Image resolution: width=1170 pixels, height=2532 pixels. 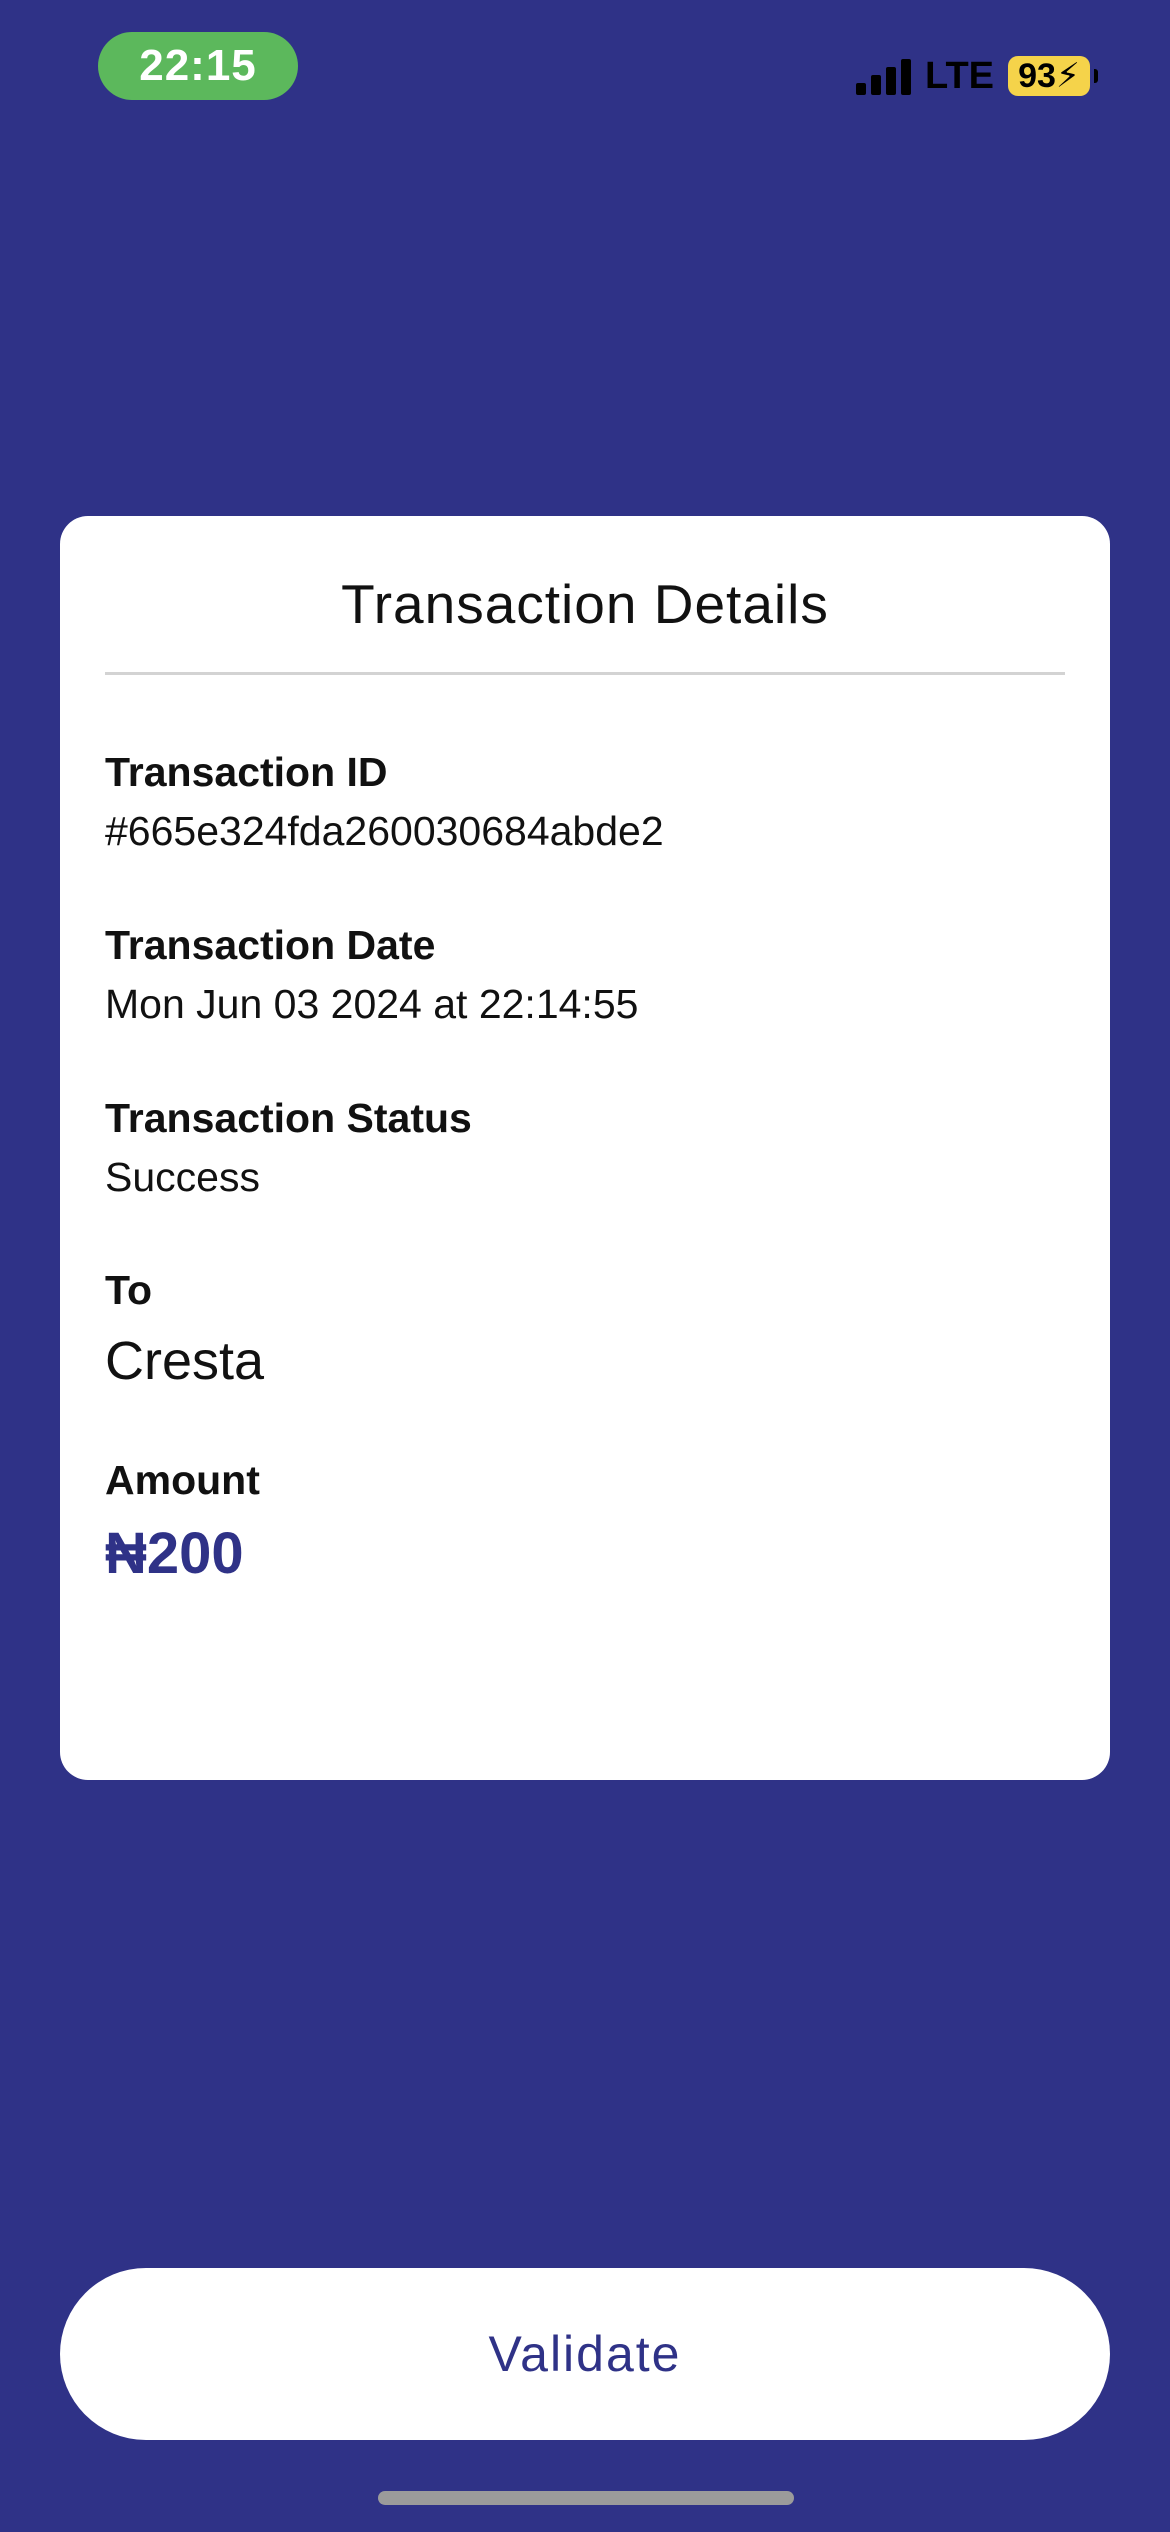 What do you see at coordinates (185, 1361) in the screenshot?
I see `recipient-value: Cresta` at bounding box center [185, 1361].